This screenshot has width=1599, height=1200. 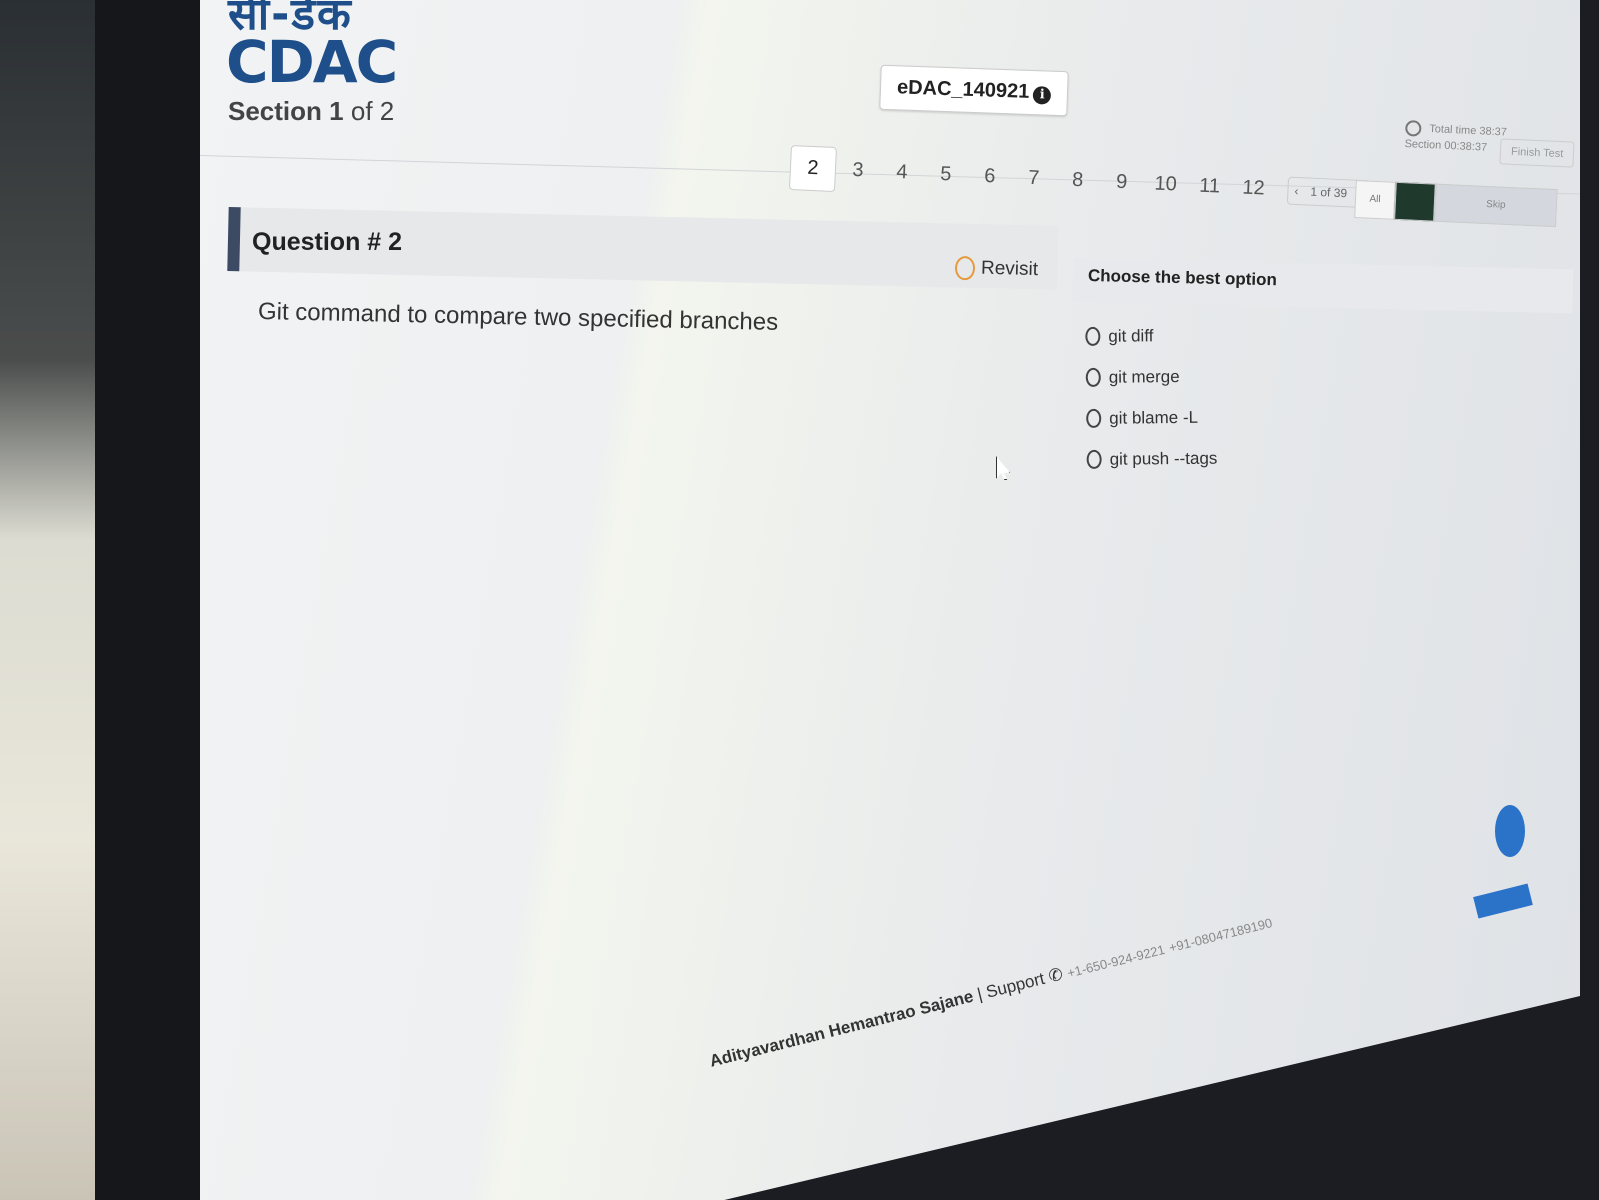 What do you see at coordinates (327, 242) in the screenshot?
I see `question-title: Question # 2` at bounding box center [327, 242].